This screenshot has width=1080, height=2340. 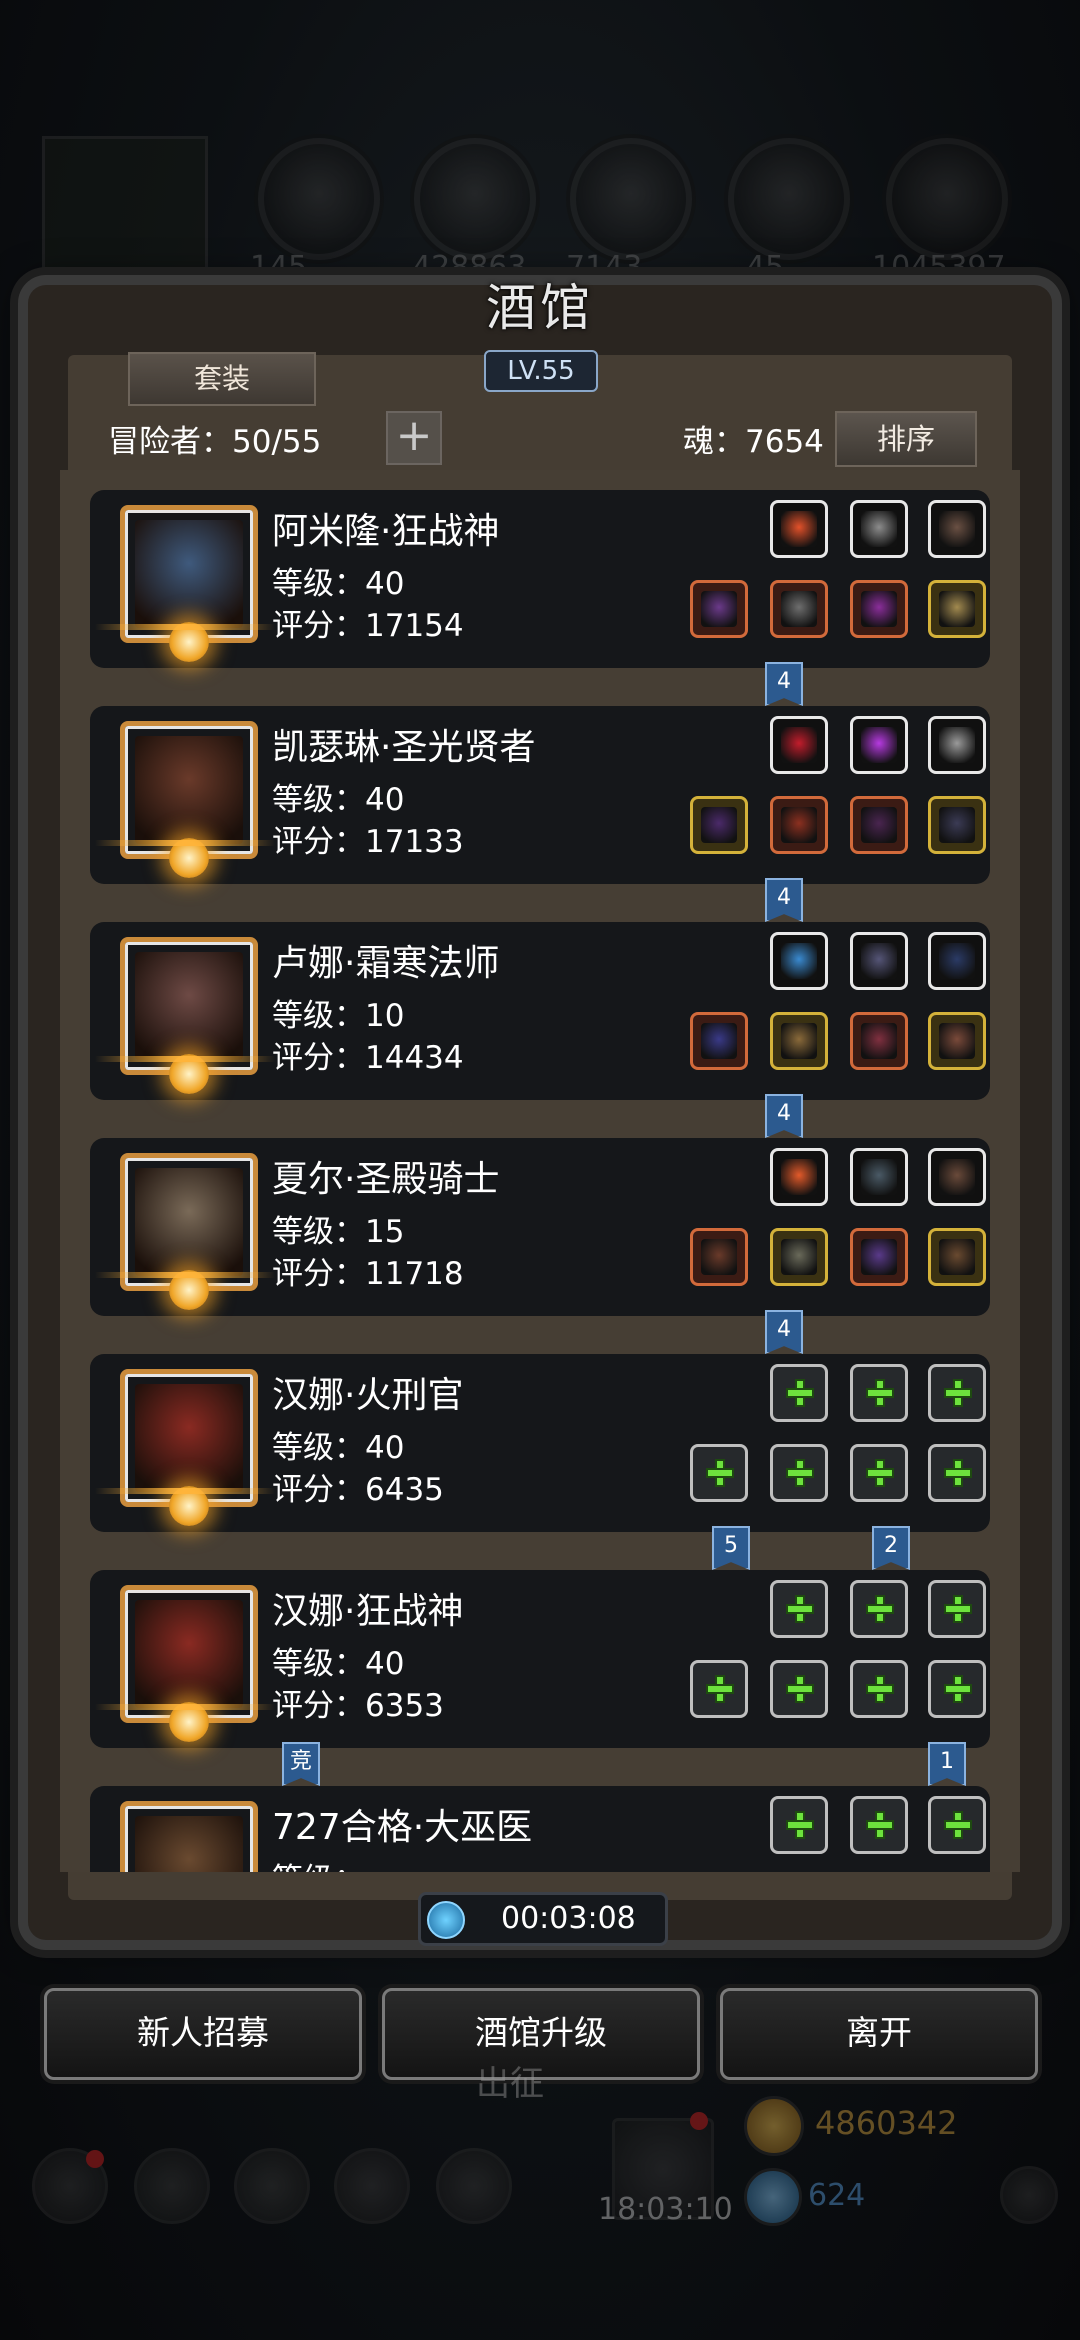 What do you see at coordinates (540, 1443) in the screenshot?
I see `hero-card: 汉娜·火刑官 等级：40 评分：6435` at bounding box center [540, 1443].